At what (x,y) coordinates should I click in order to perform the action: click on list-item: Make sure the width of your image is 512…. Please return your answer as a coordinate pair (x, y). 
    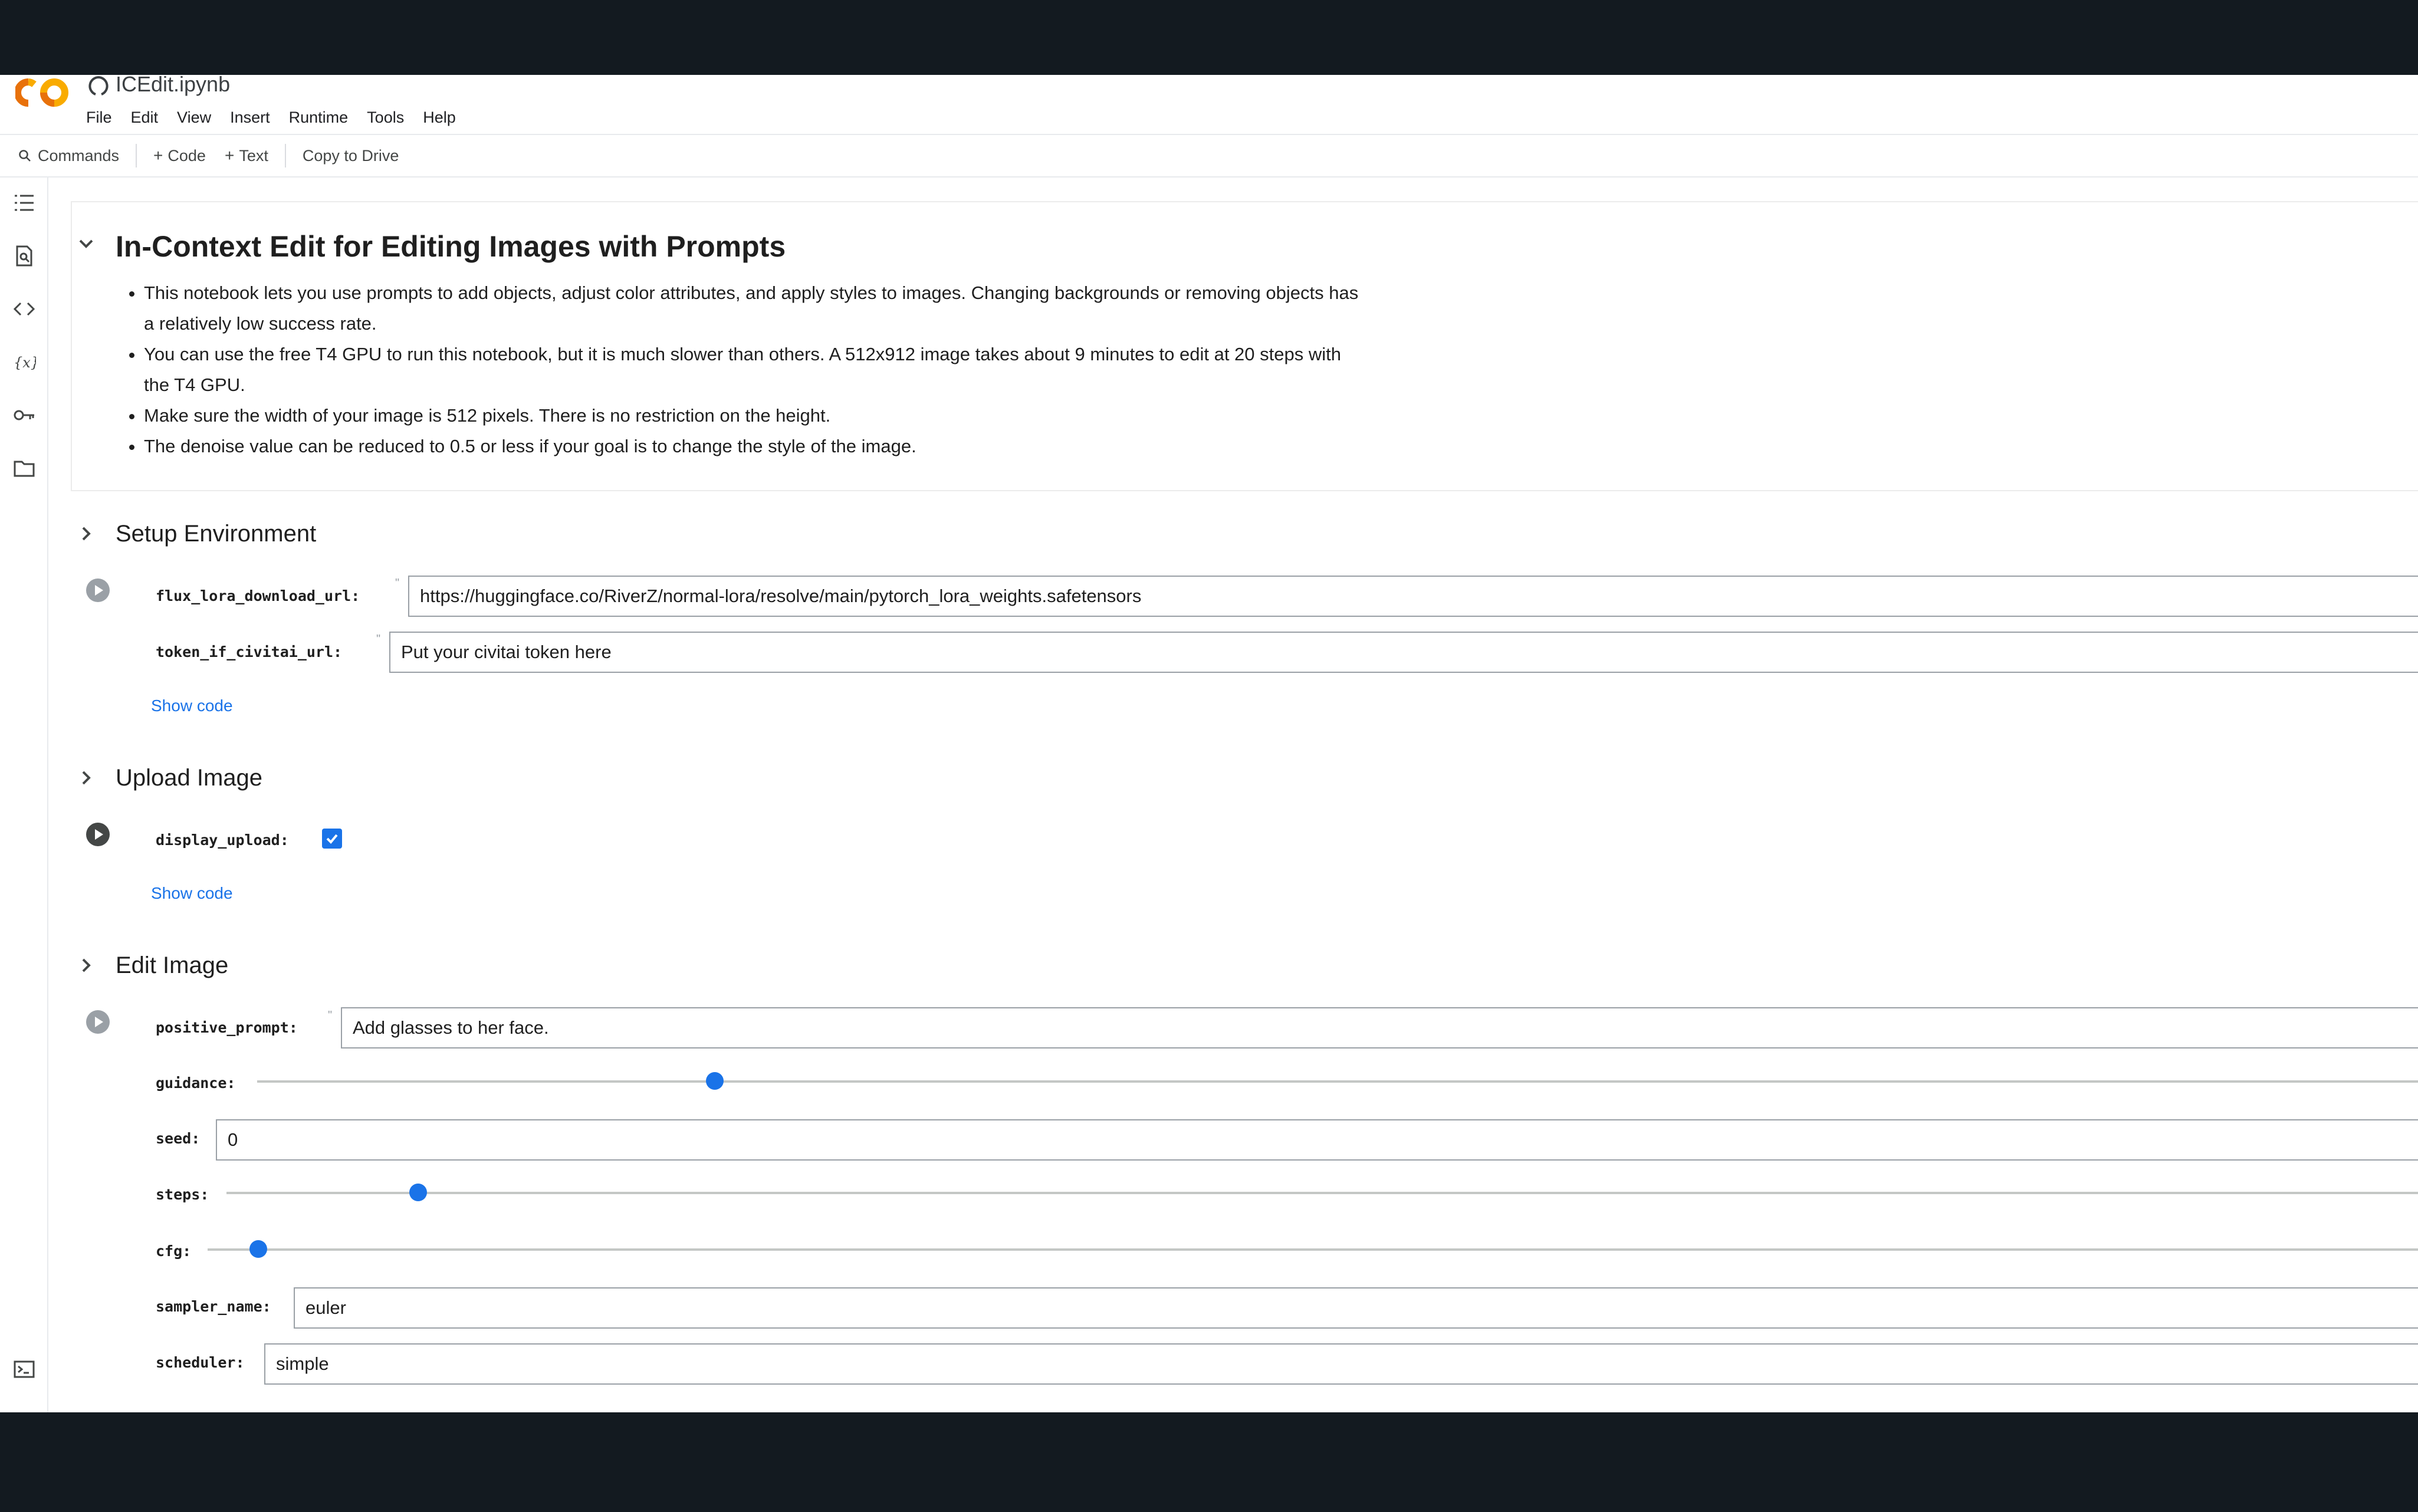
    Looking at the image, I should click on (751, 415).